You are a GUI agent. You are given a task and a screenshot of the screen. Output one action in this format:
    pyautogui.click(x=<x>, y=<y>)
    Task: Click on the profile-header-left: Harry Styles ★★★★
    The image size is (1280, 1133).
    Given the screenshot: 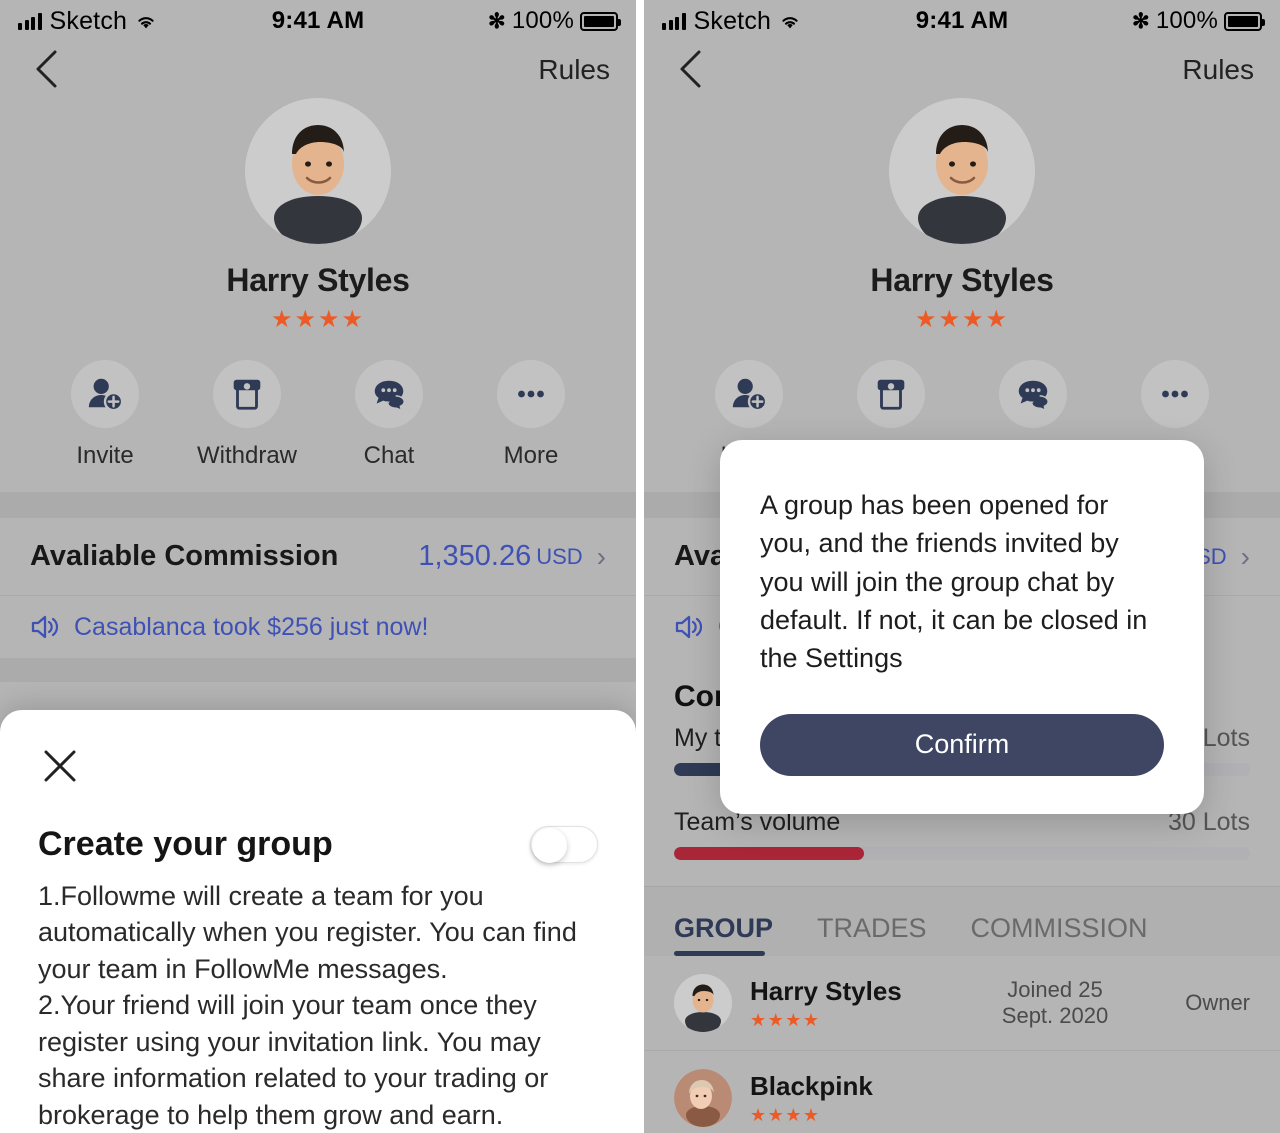 What is the action you would take?
    pyautogui.click(x=318, y=216)
    